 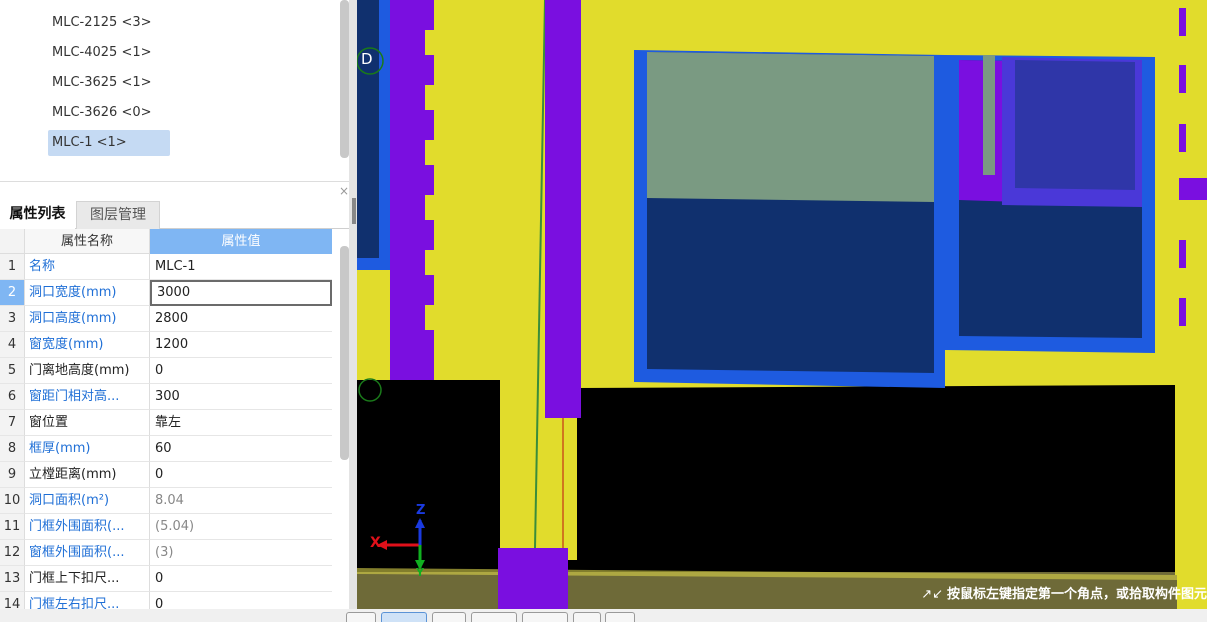 I want to click on panel-splitter, so click(x=353, y=309).